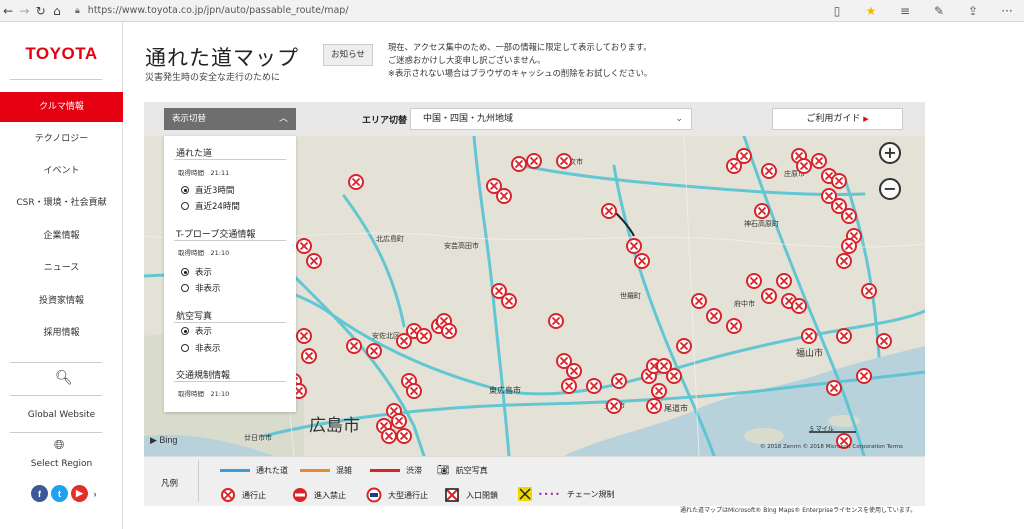 The image size is (1024, 529). What do you see at coordinates (61, 203) in the screenshot?
I see `sidebar-item-csr: CSR・環境・社会貢献` at bounding box center [61, 203].